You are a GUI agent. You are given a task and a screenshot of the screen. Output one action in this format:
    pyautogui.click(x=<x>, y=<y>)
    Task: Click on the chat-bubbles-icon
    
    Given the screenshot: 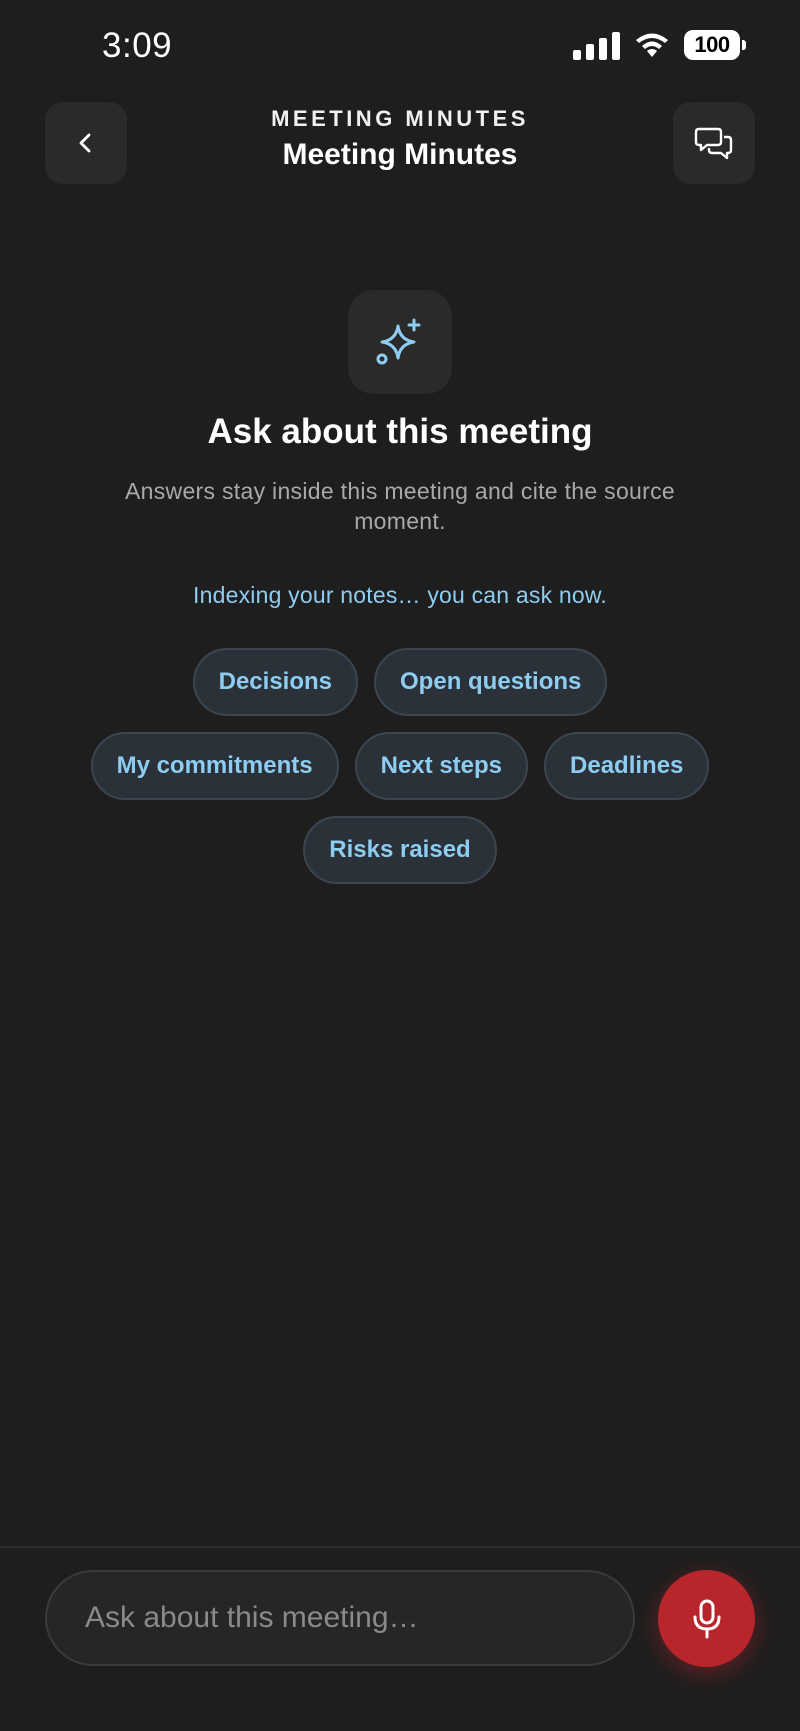 What is the action you would take?
    pyautogui.click(x=713, y=143)
    